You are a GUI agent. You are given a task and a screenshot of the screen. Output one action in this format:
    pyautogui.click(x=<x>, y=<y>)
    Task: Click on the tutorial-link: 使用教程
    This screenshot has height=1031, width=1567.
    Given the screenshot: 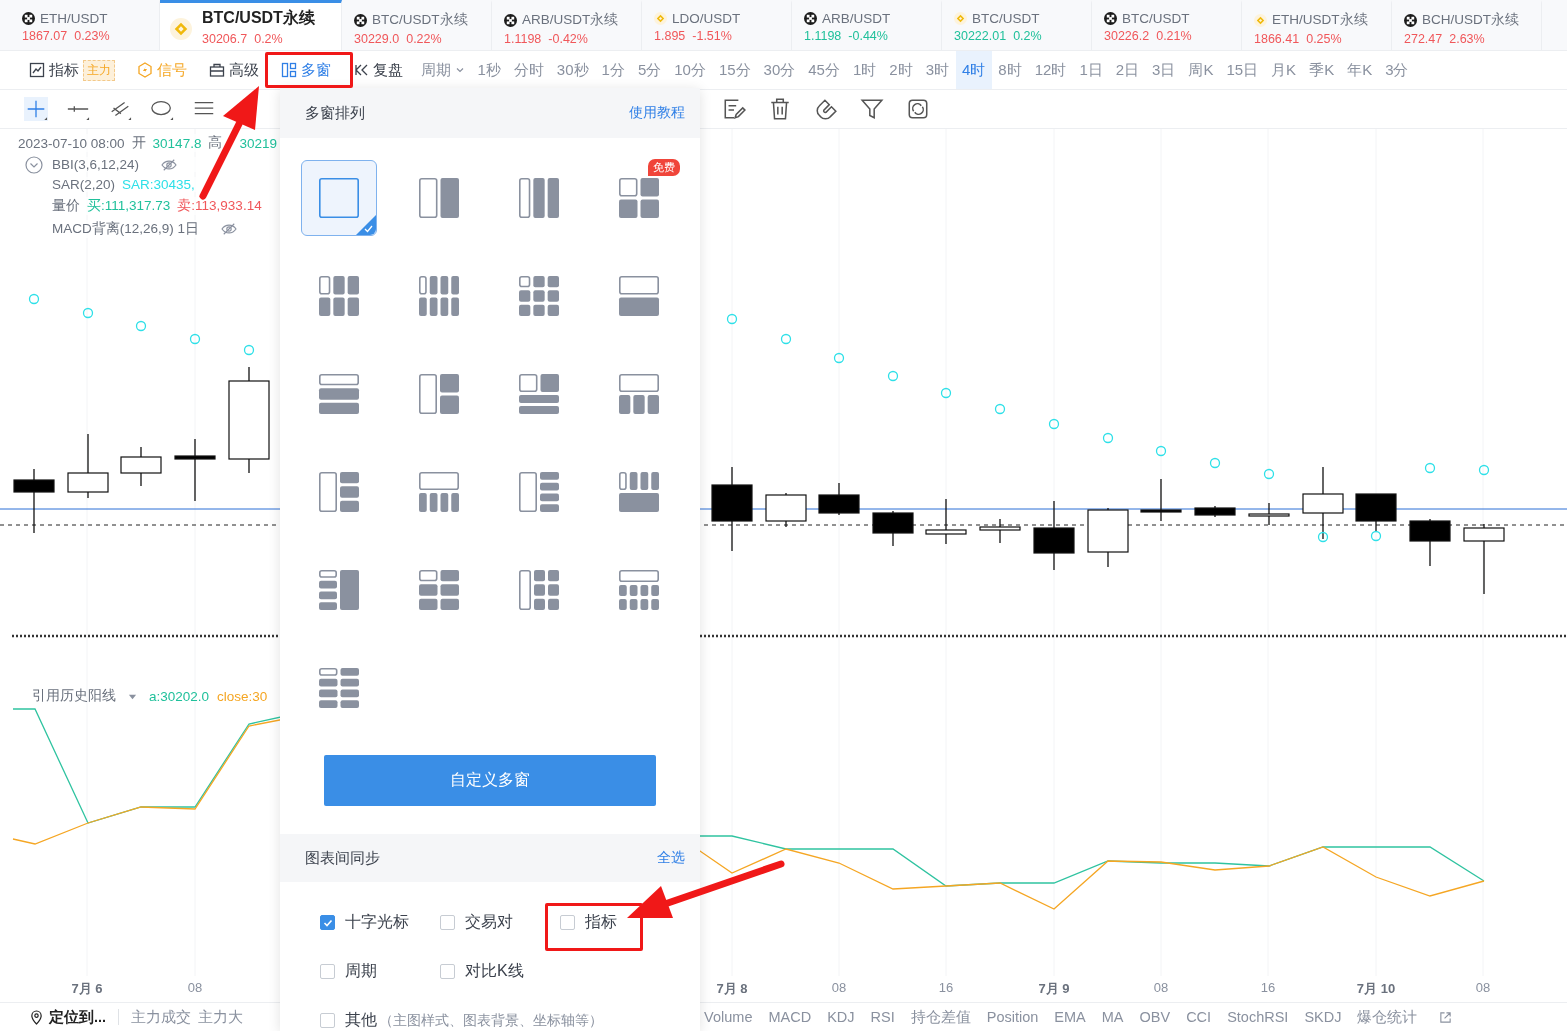 What is the action you would take?
    pyautogui.click(x=657, y=113)
    